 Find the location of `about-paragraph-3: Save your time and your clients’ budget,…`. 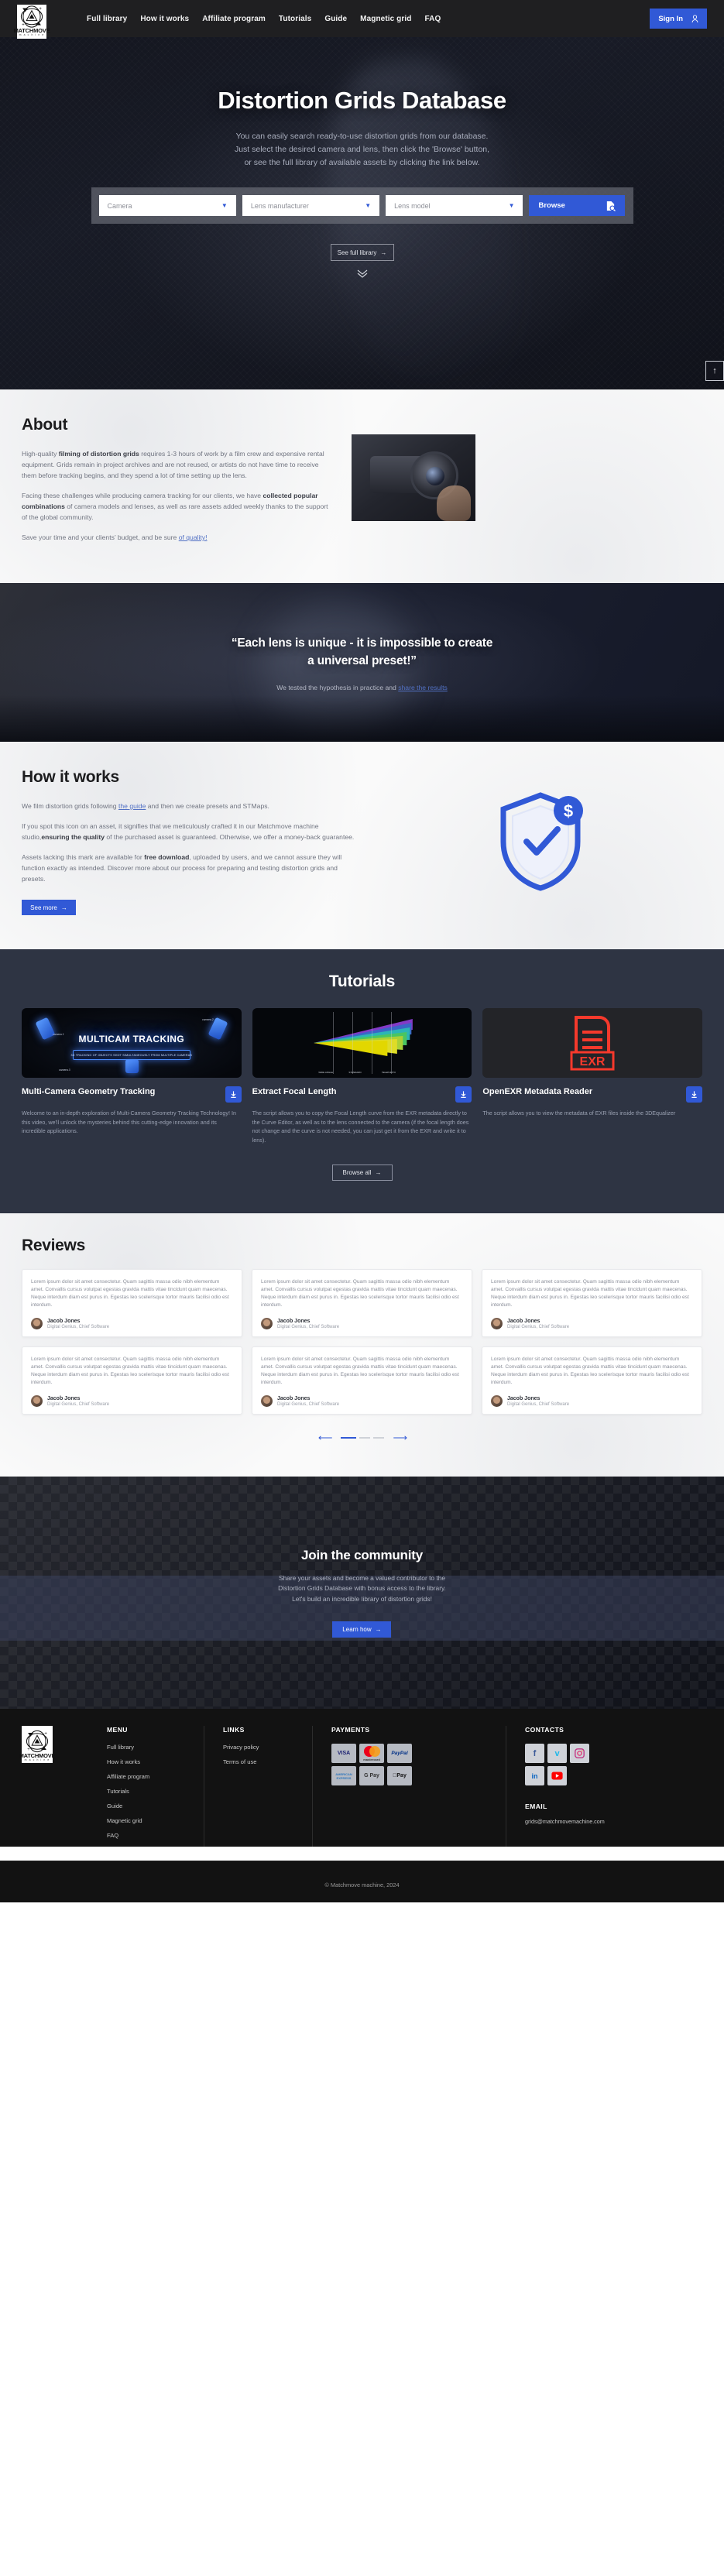

about-paragraph-3: Save your time and your clients’ budget,… is located at coordinates (176, 537).